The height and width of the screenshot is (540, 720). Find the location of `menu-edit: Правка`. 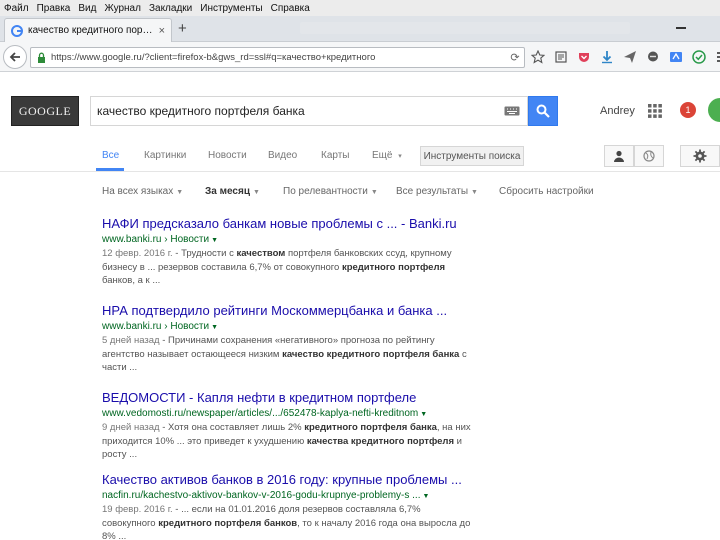

menu-edit: Правка is located at coordinates (54, 8).